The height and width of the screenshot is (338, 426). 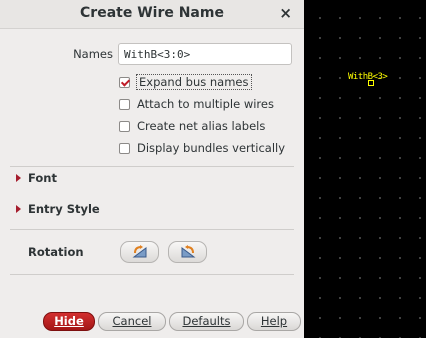 I want to click on entry-style-expander: Entry Style, so click(x=58, y=209).